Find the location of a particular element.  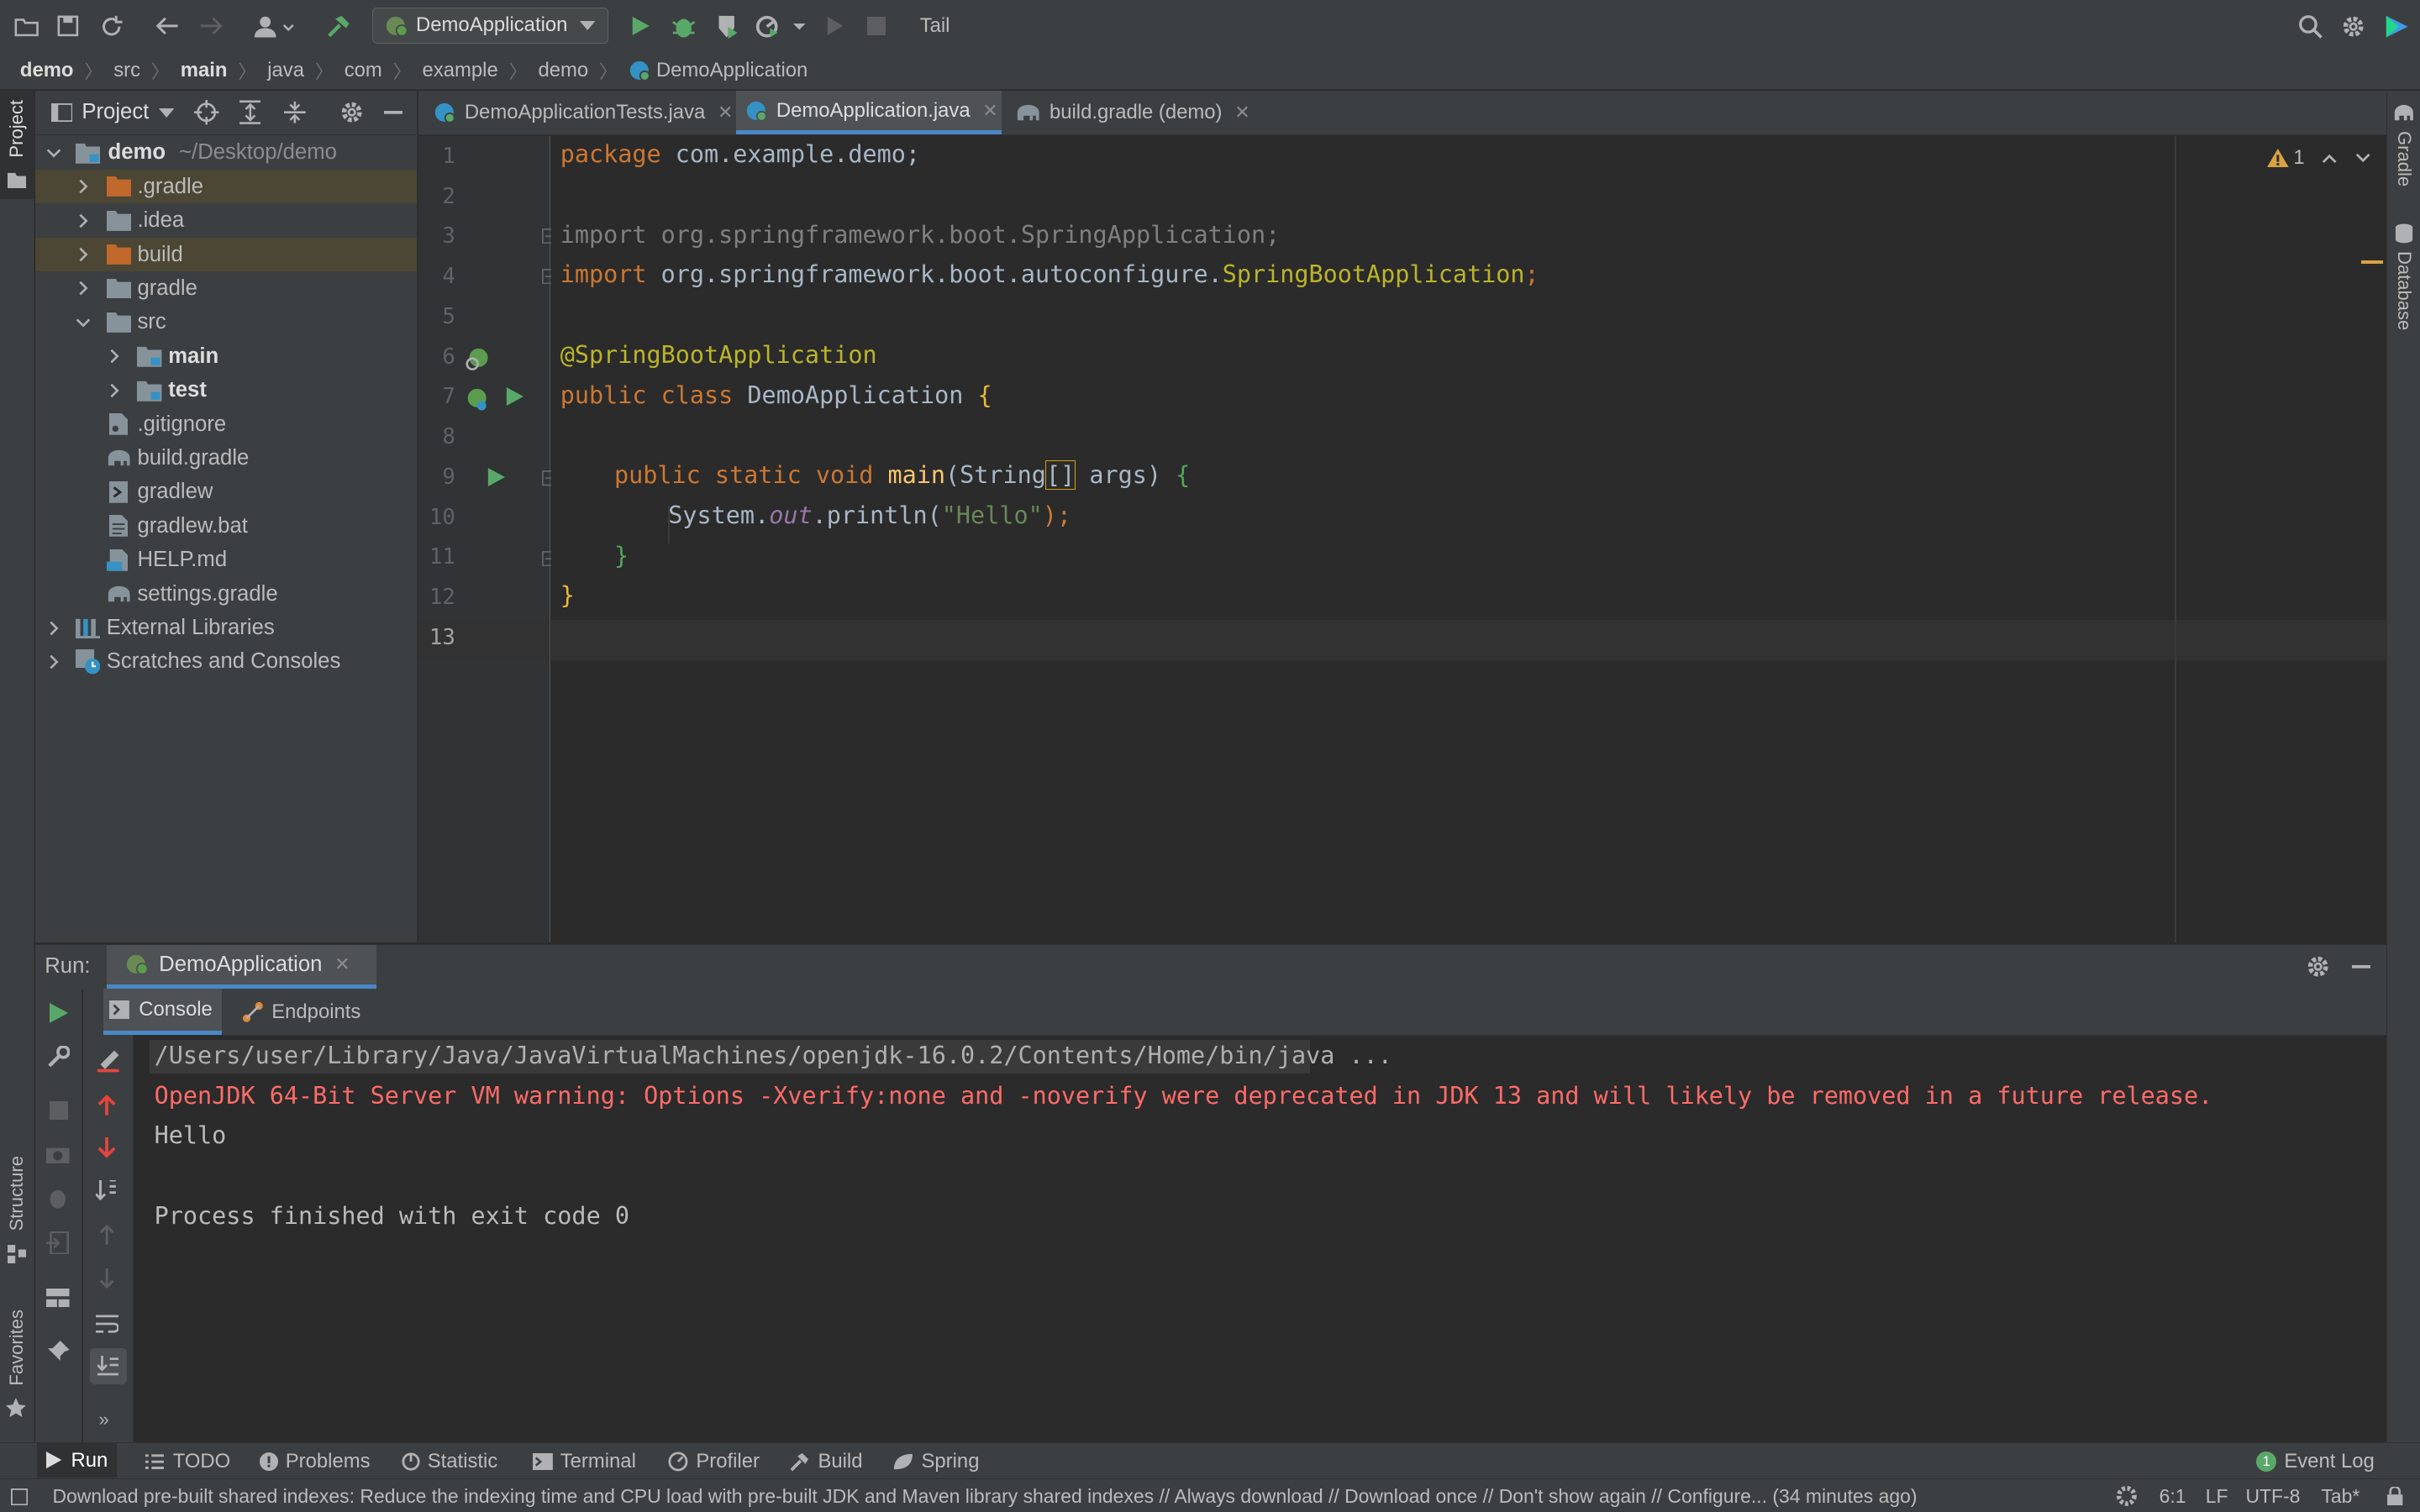

tool-tab-todo: TODO is located at coordinates (187, 1462).